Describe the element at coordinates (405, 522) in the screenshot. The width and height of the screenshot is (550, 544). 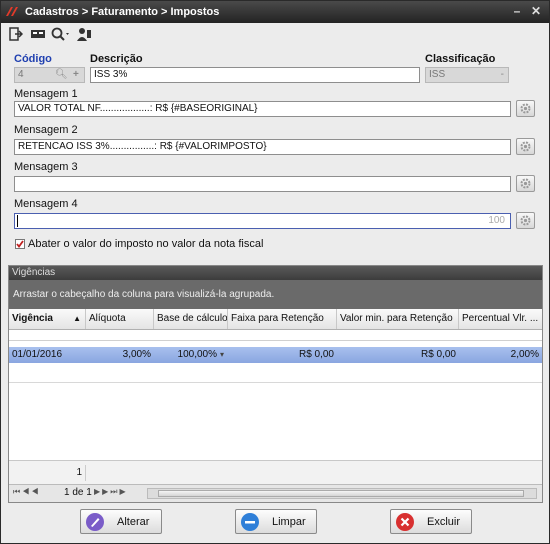
I see `delete-icon` at that location.